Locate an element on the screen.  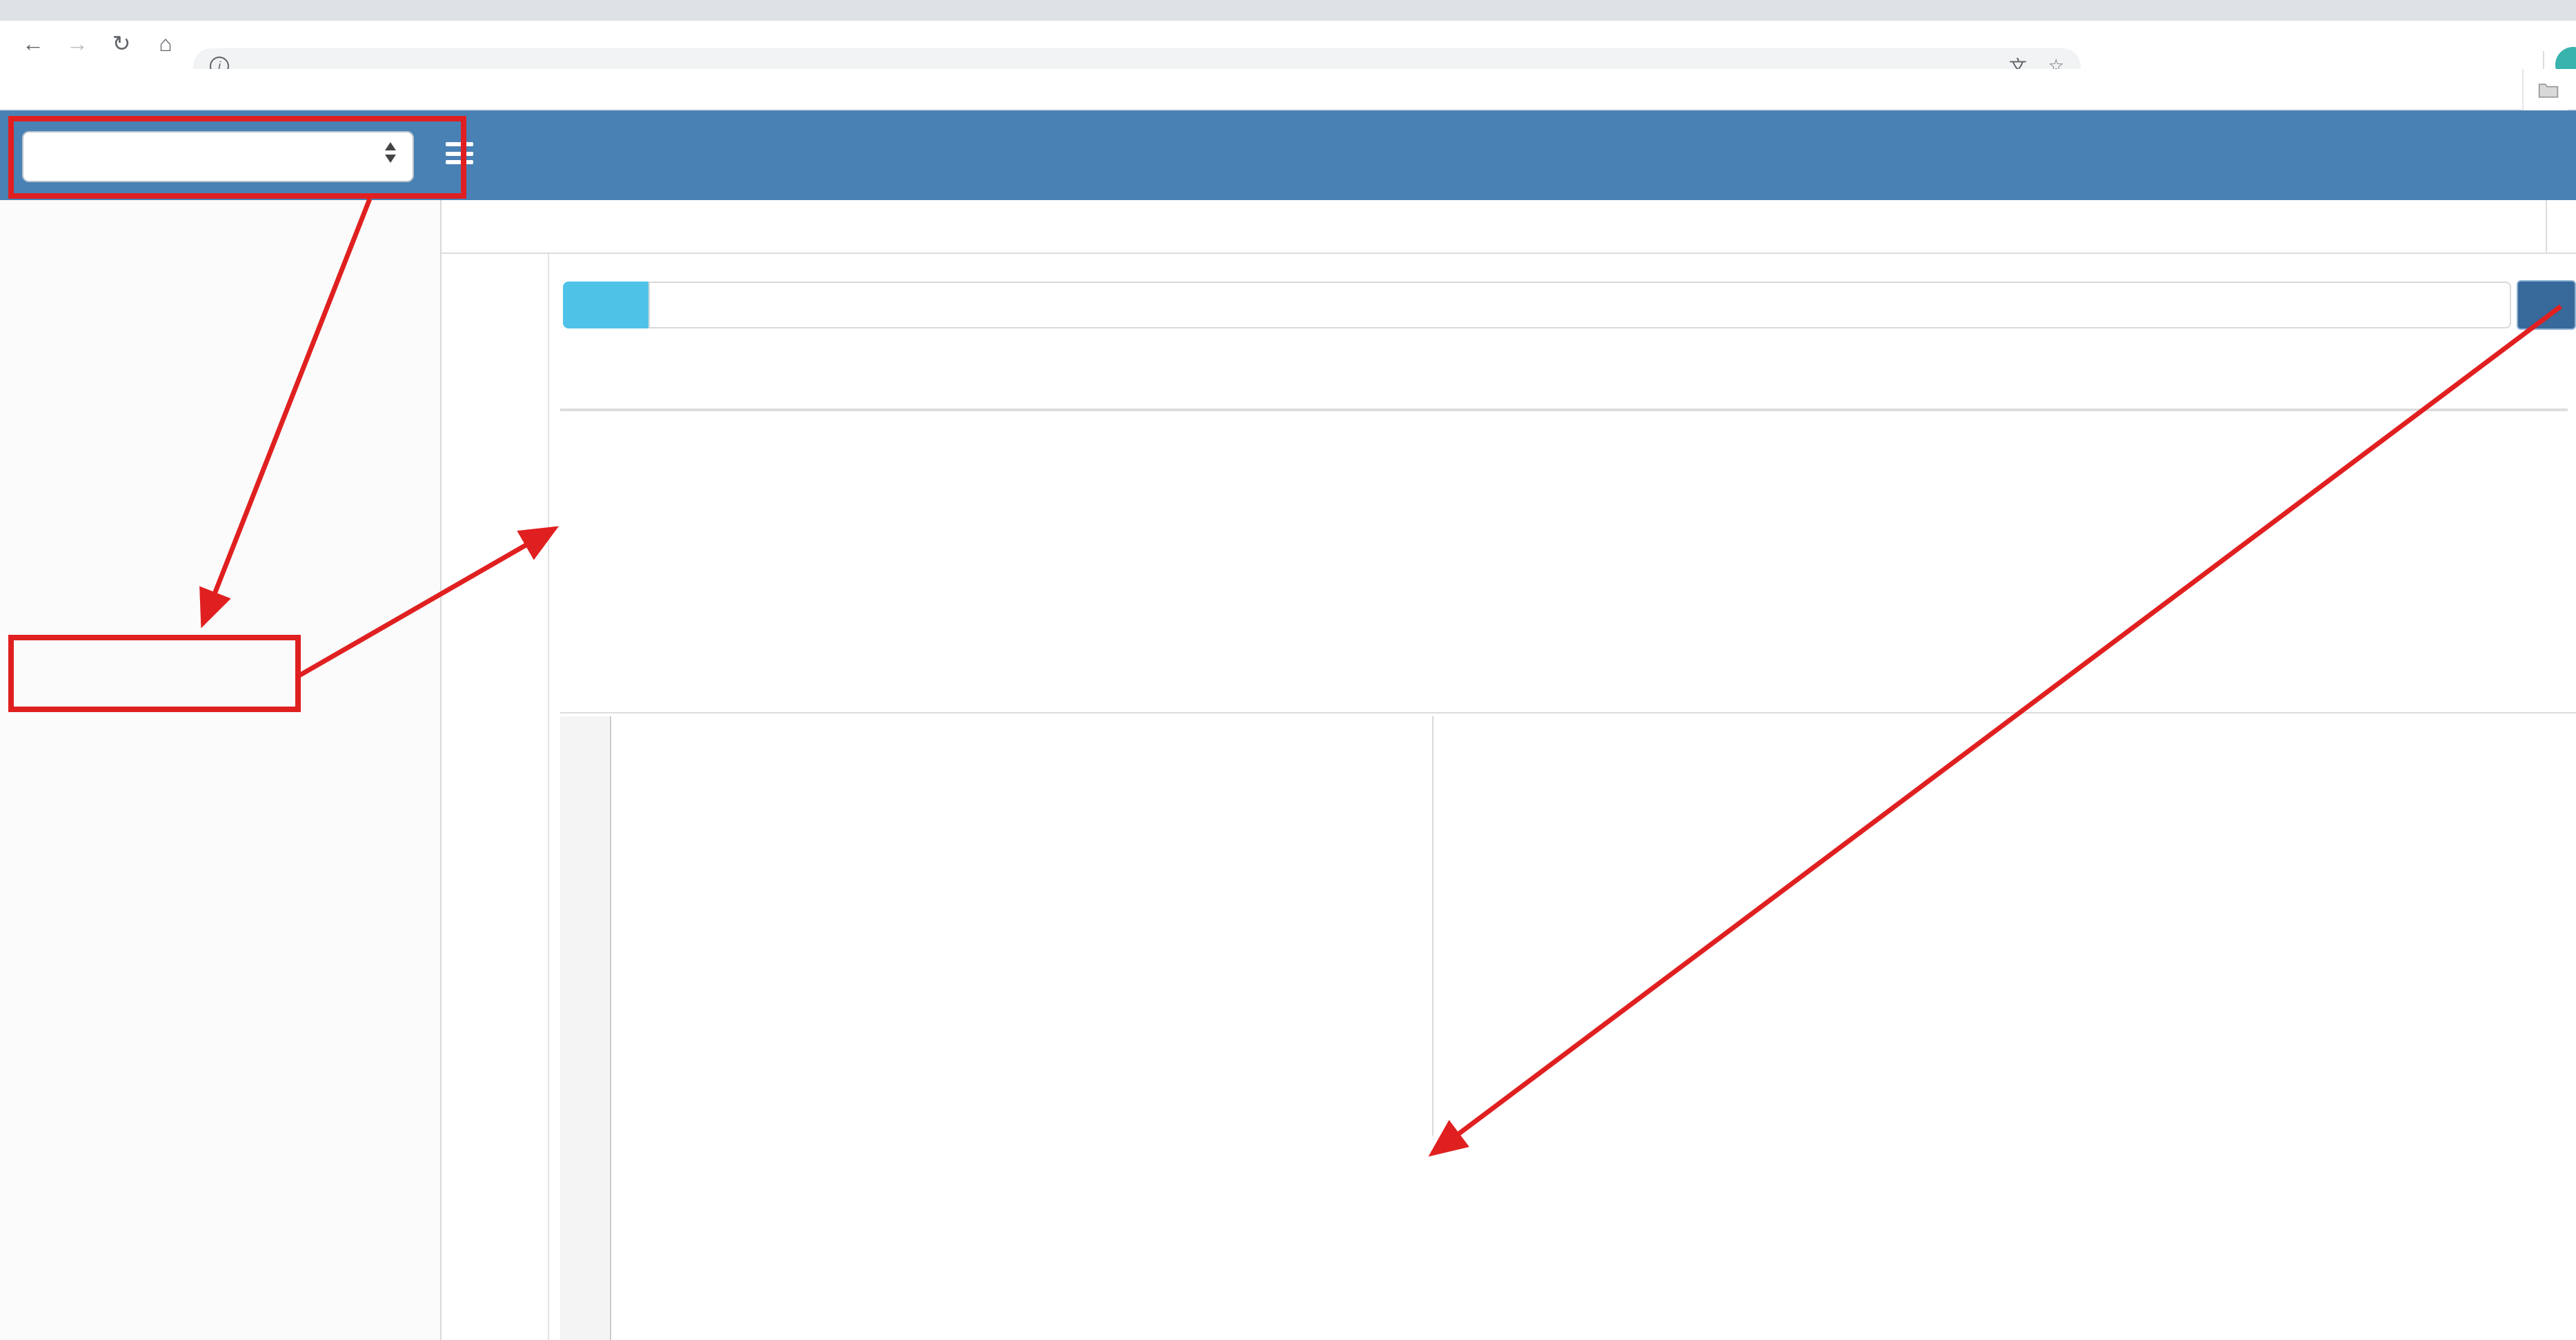
doc-debug-tabs is located at coordinates (495, 797).